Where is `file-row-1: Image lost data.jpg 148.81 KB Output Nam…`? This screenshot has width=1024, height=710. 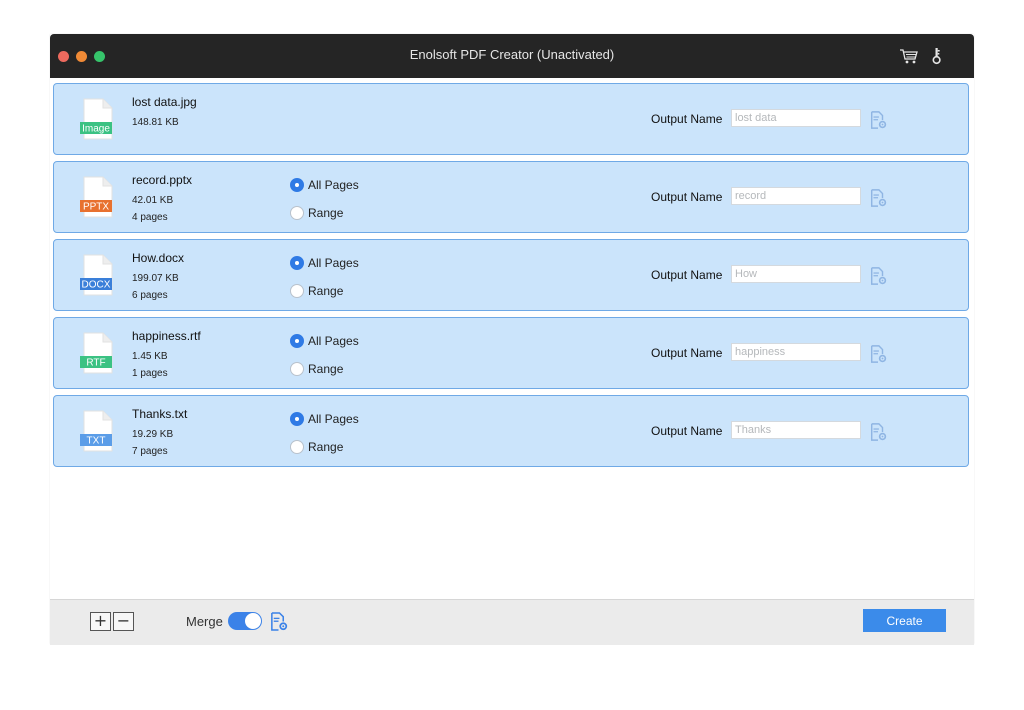 file-row-1: Image lost data.jpg 148.81 KB Output Nam… is located at coordinates (511, 119).